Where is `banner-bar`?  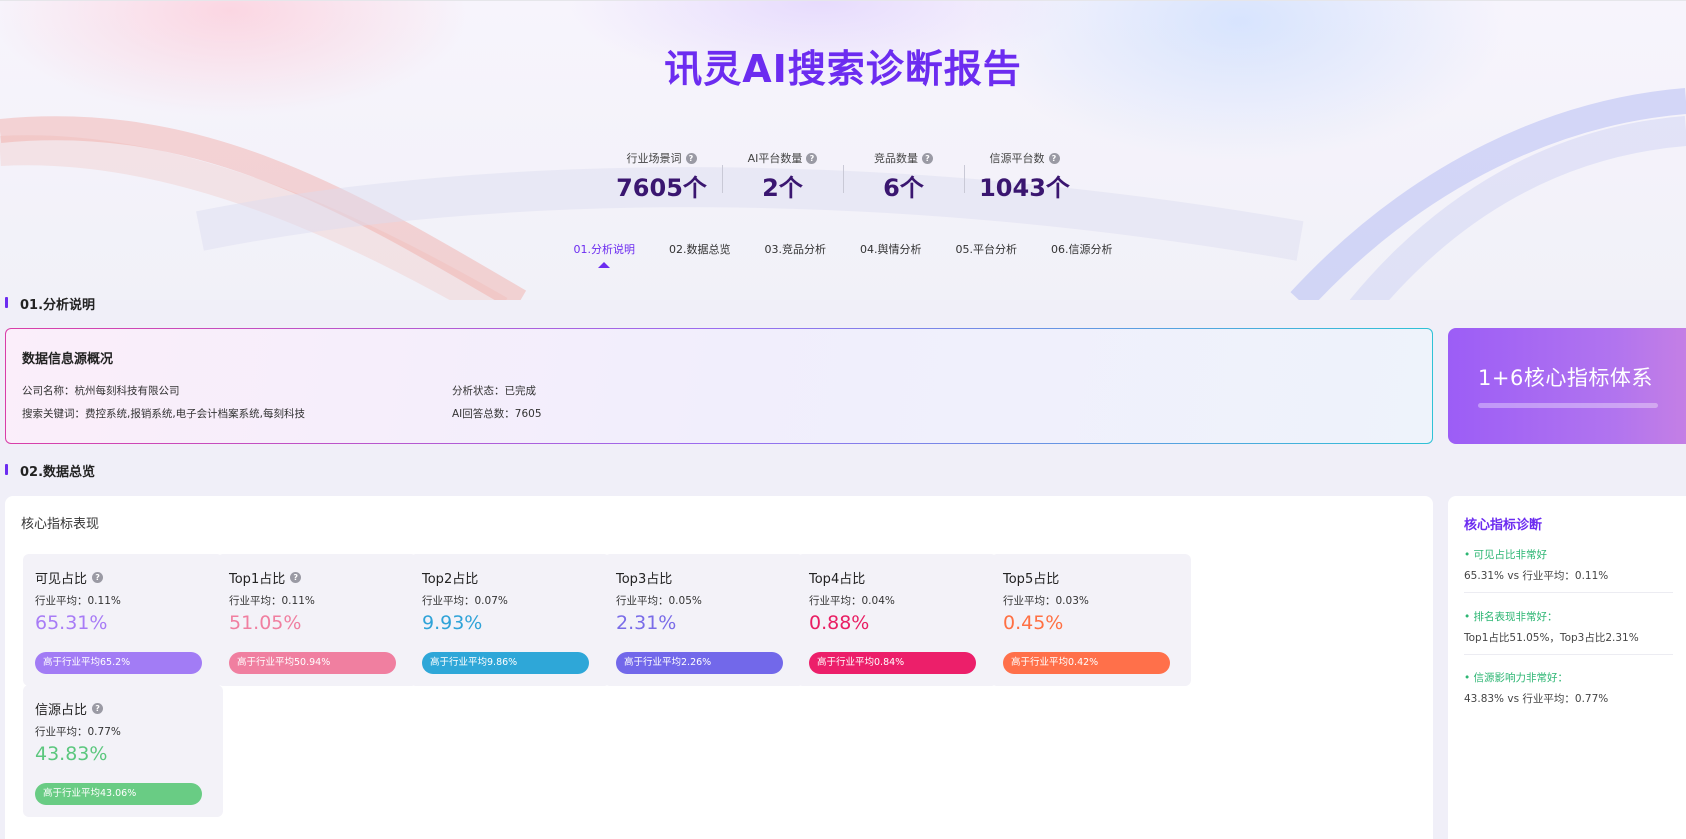 banner-bar is located at coordinates (1568, 405).